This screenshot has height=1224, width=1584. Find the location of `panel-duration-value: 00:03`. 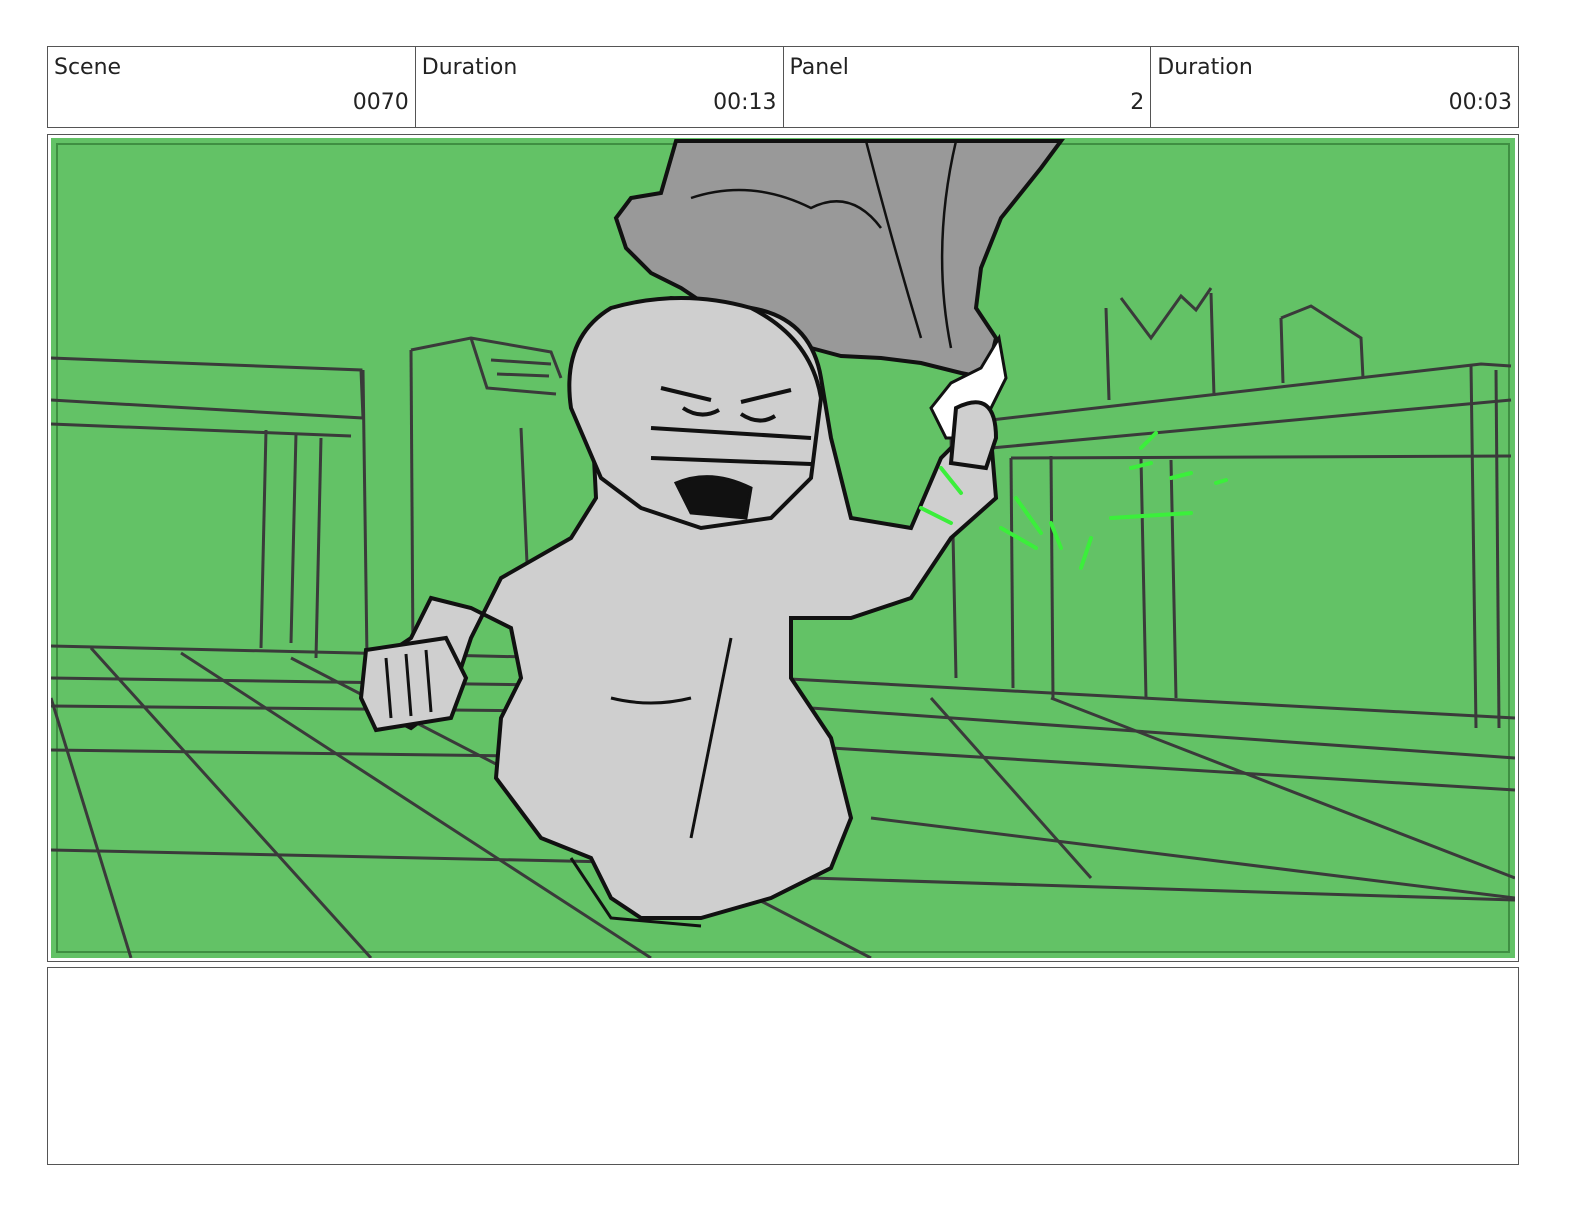

panel-duration-value: 00:03 is located at coordinates (1480, 102).